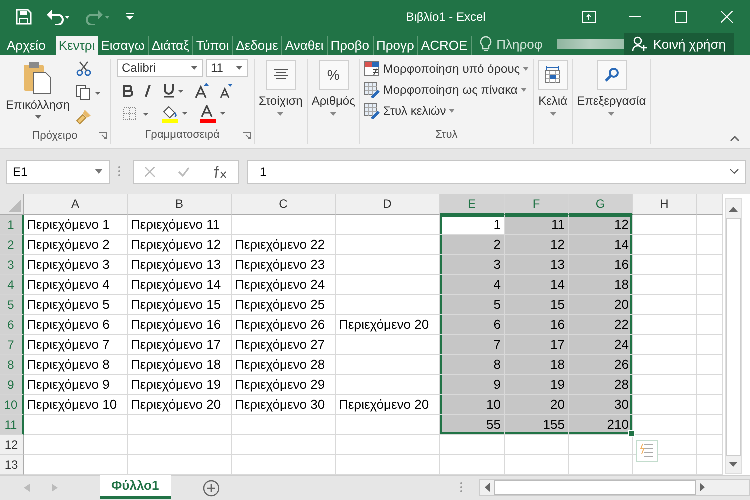  What do you see at coordinates (447, 111) in the screenshot?
I see `style-button: Στυλ κελιών` at bounding box center [447, 111].